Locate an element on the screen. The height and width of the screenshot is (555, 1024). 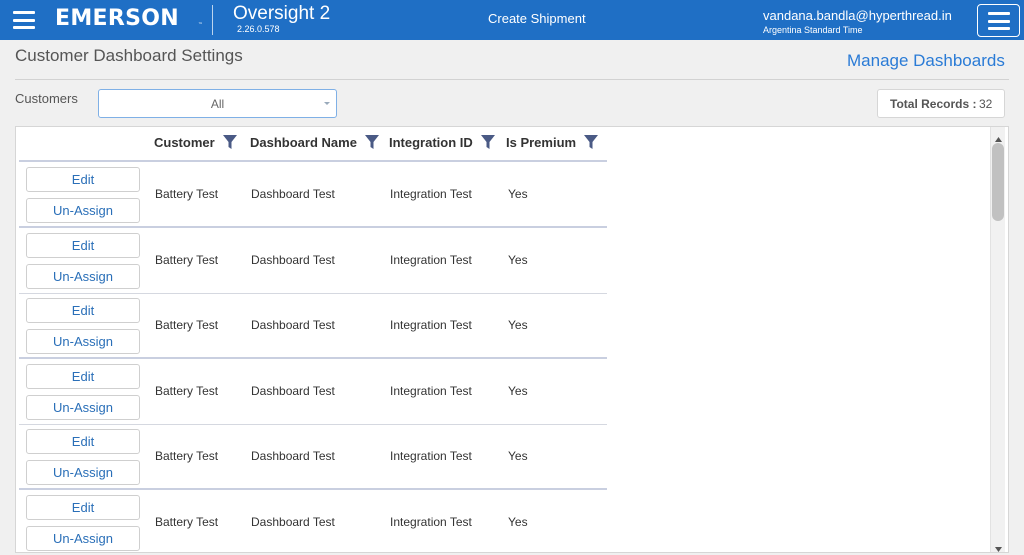
logo-trademark: ™ is located at coordinates (200, 25).